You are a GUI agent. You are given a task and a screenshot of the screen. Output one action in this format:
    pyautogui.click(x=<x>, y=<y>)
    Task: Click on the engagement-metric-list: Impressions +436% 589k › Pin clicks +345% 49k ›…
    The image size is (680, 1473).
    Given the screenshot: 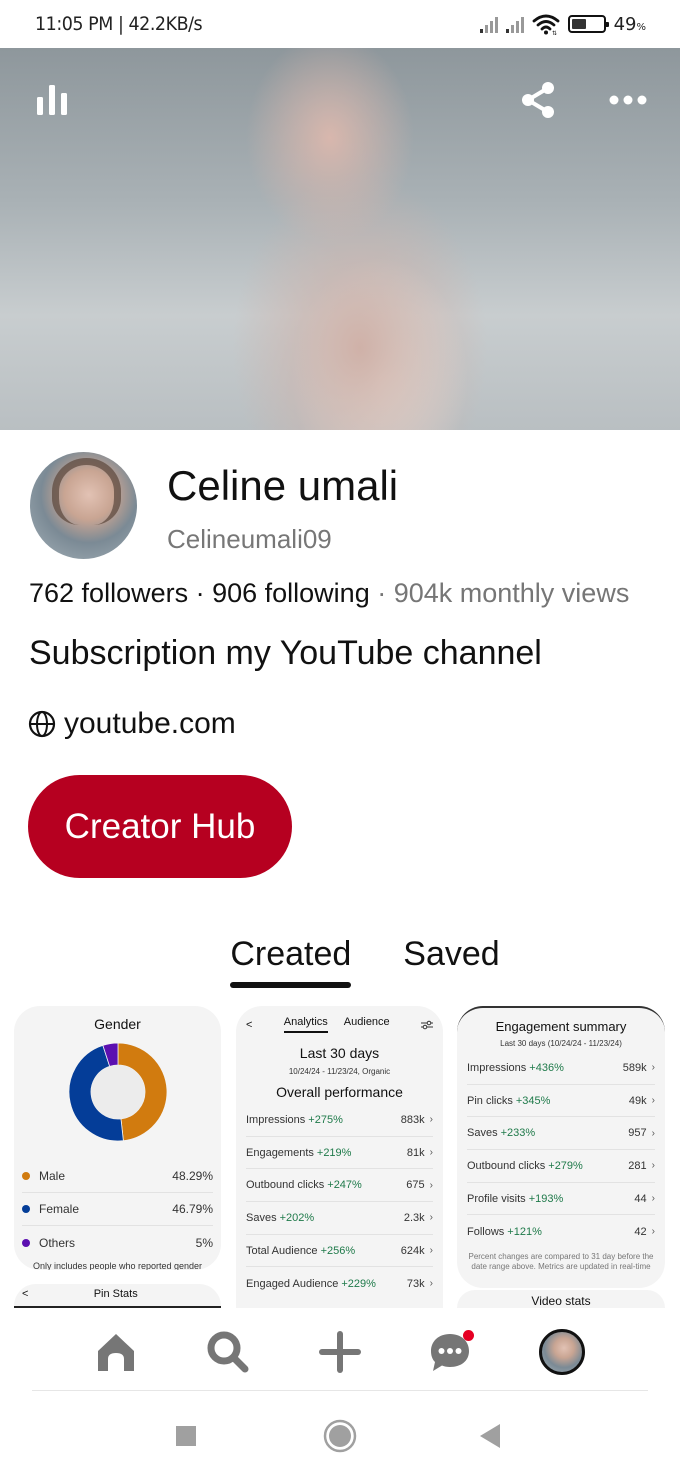 What is the action you would take?
    pyautogui.click(x=561, y=1150)
    